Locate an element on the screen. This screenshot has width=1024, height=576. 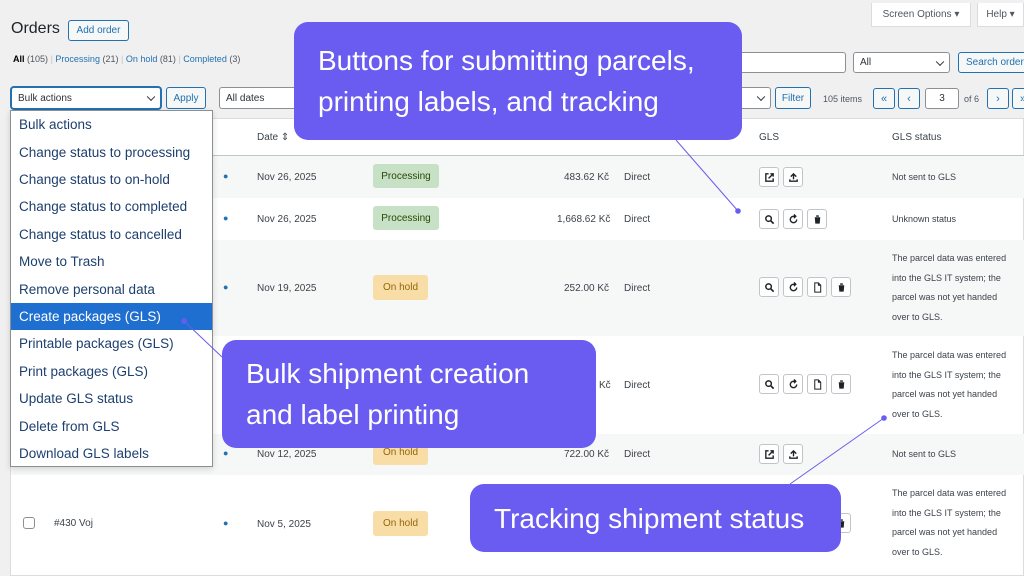
callout-tracking: Tracking shipment status is located at coordinates (655, 518).